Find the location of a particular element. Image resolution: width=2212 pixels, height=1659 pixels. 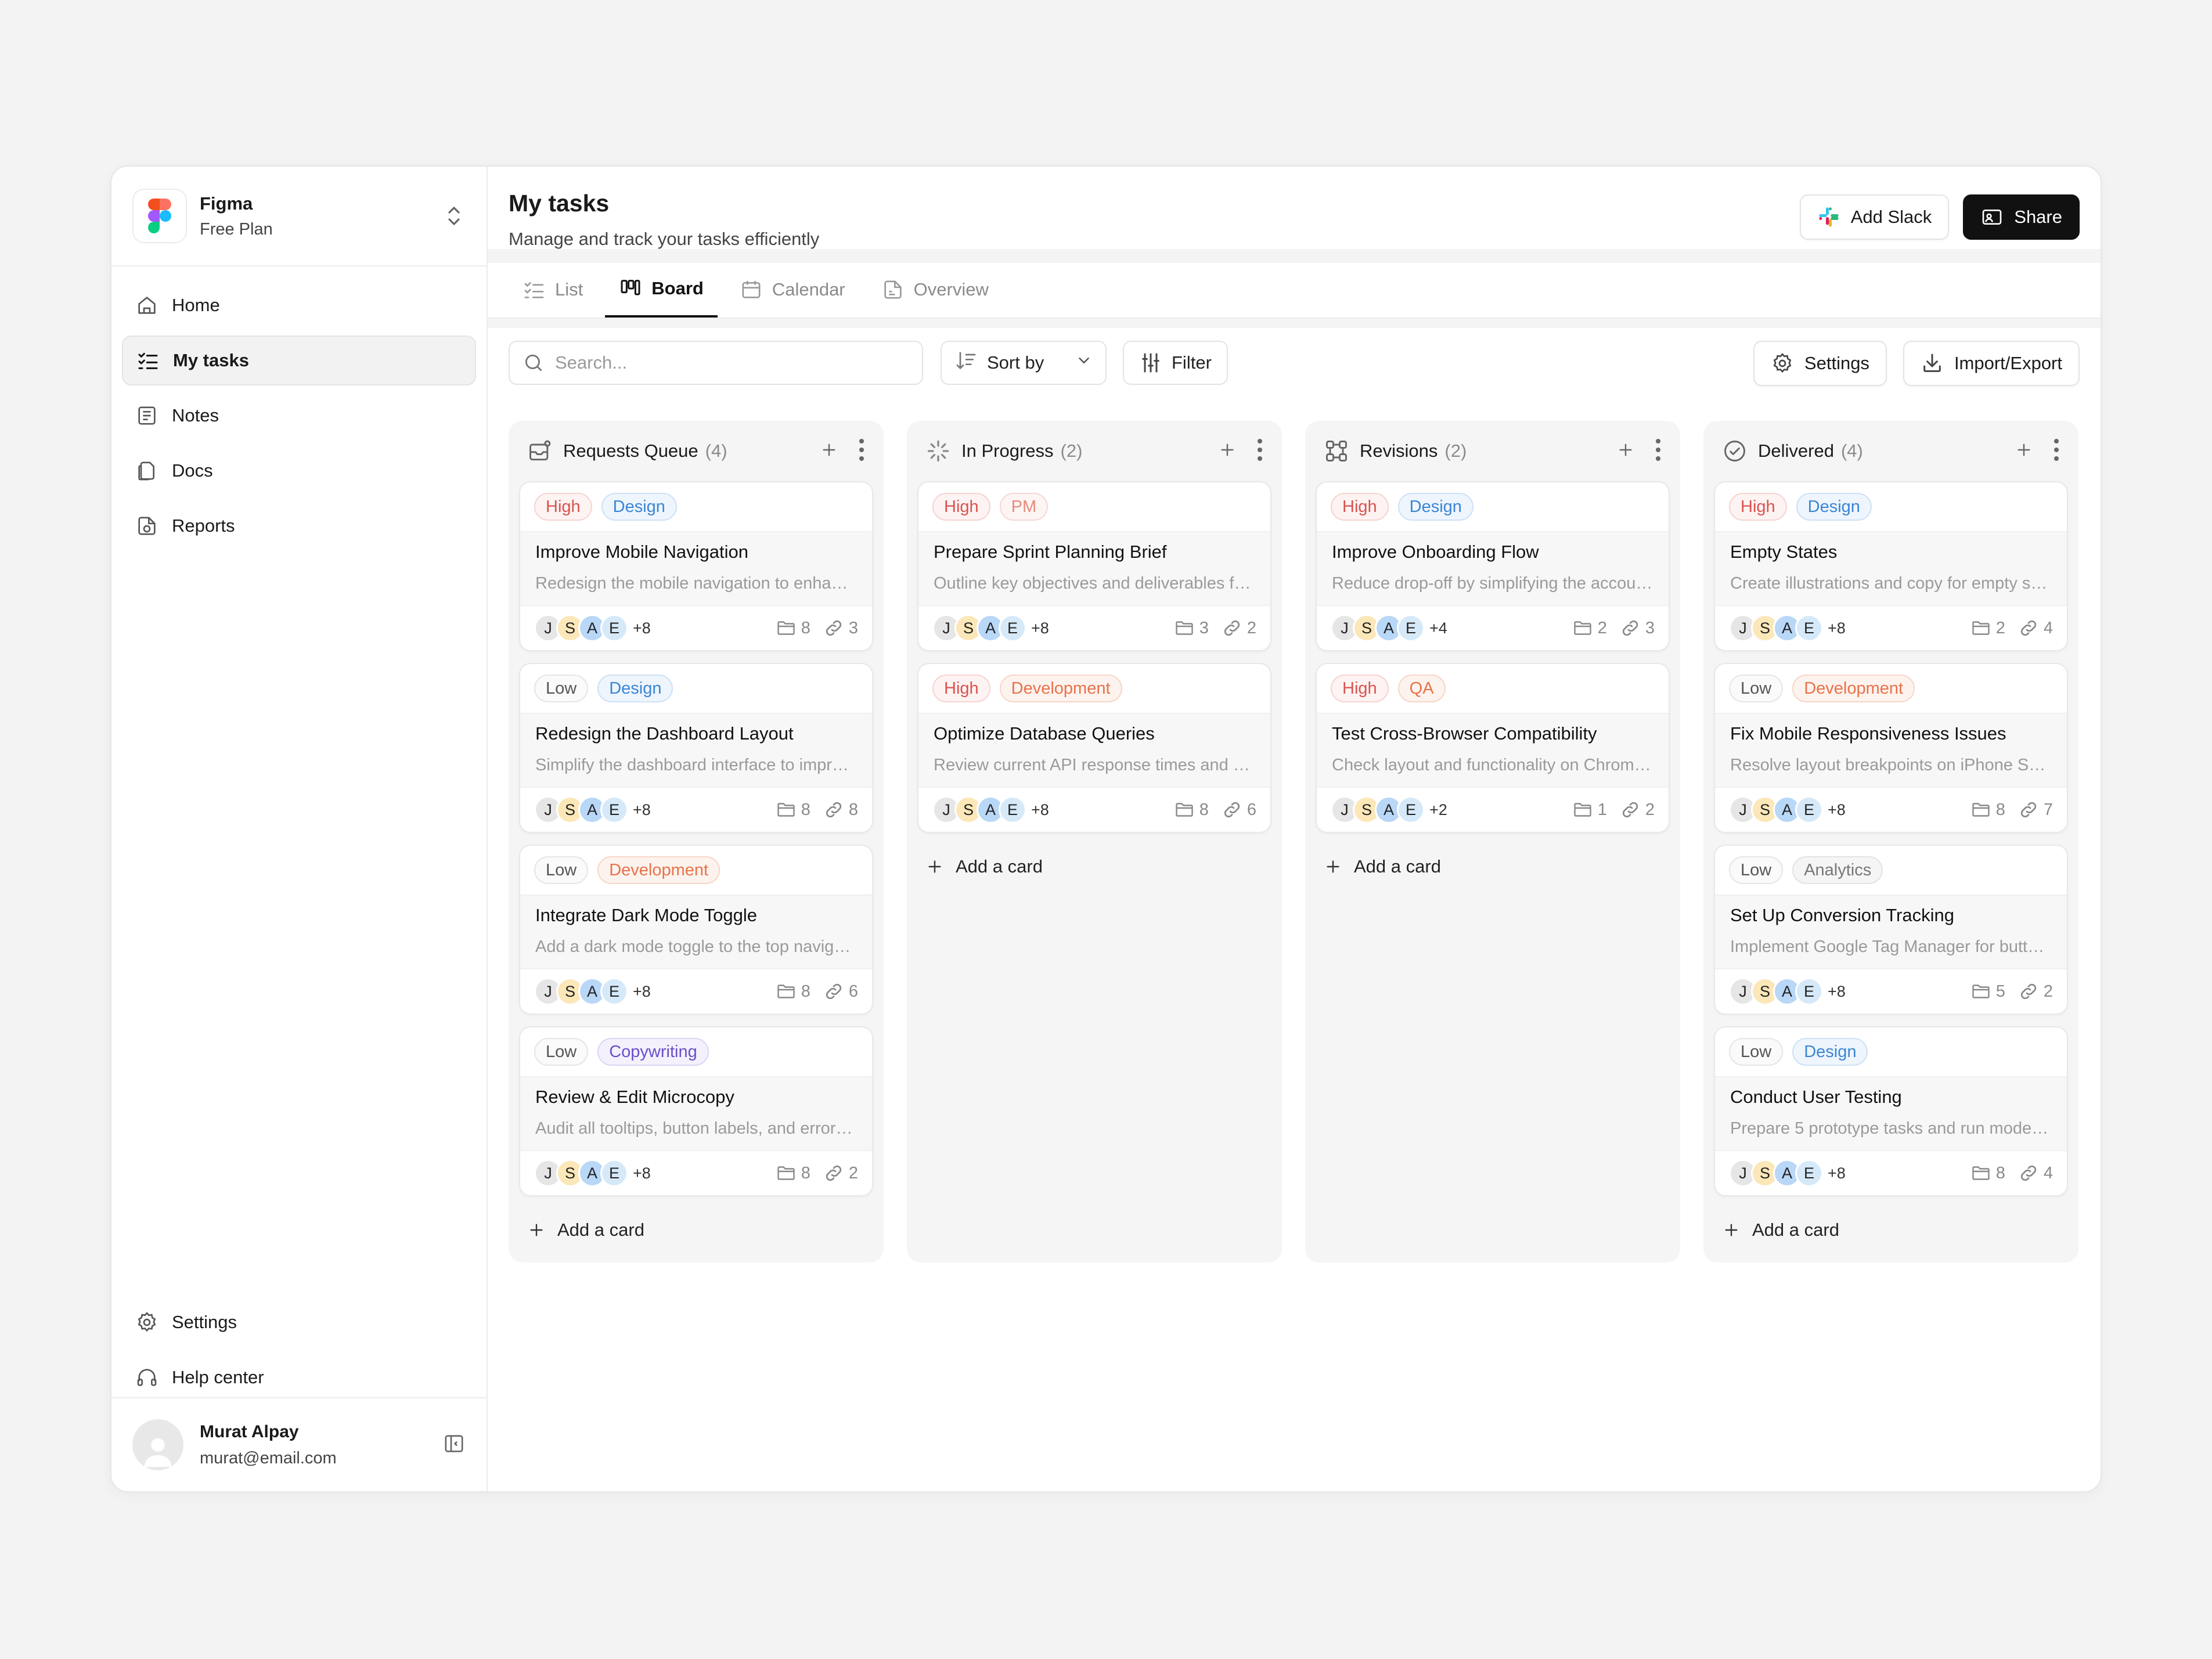

assignee-avatars: J S A E +8 is located at coordinates (990, 810).